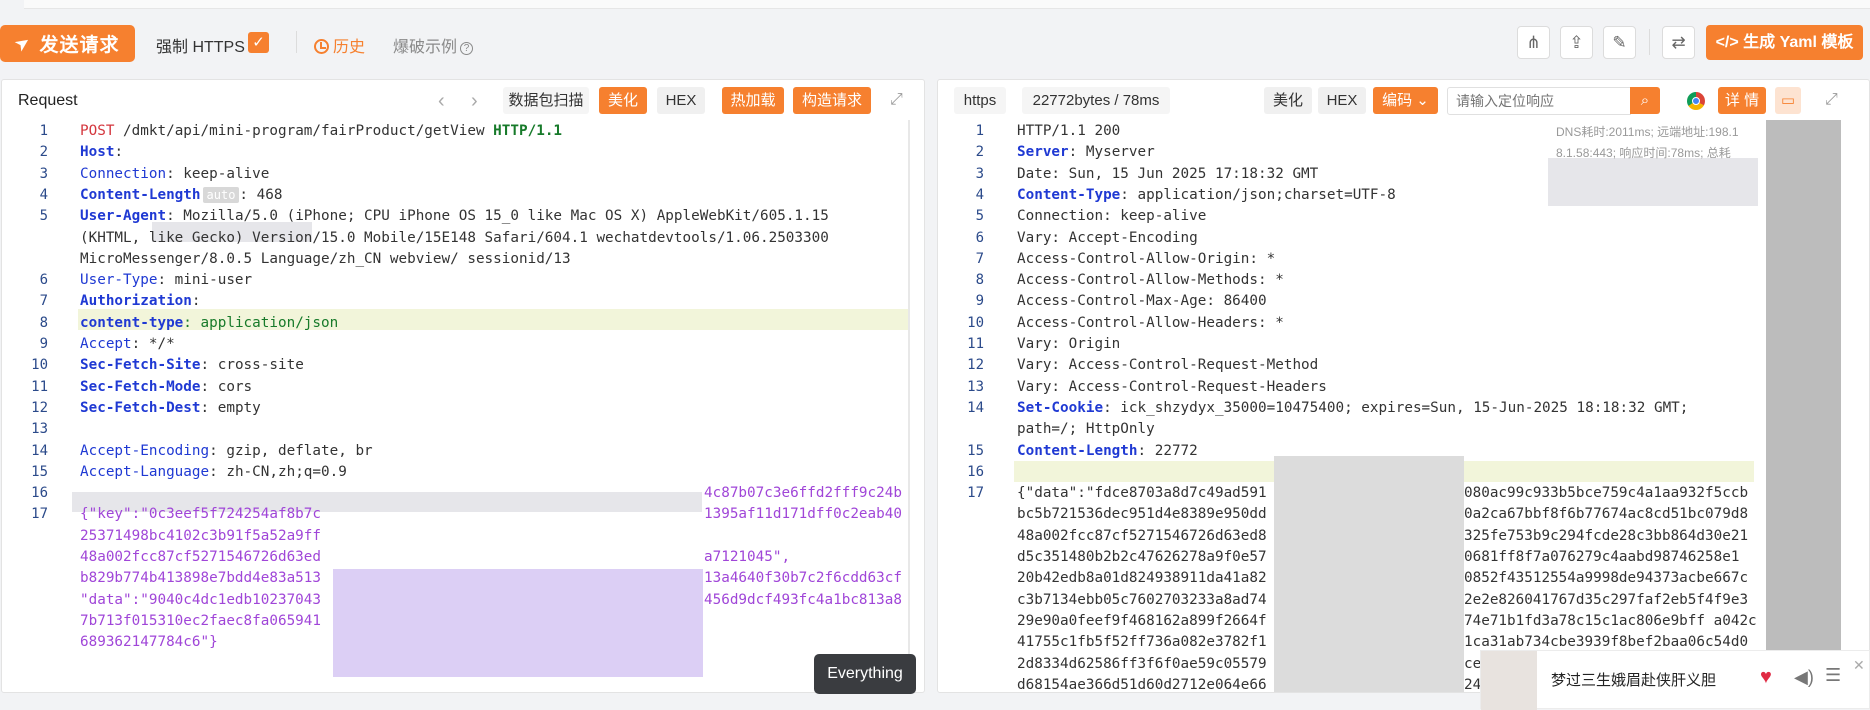 Image resolution: width=1870 pixels, height=710 pixels. I want to click on code-line: Vary: Accept-Encoding, so click(1107, 238).